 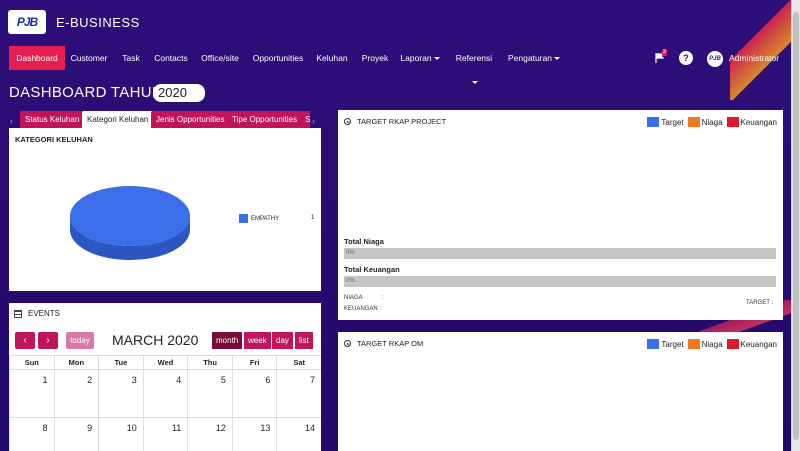 What do you see at coordinates (395, 22) in the screenshot?
I see `app-header: PJB E-BUSINESS` at bounding box center [395, 22].